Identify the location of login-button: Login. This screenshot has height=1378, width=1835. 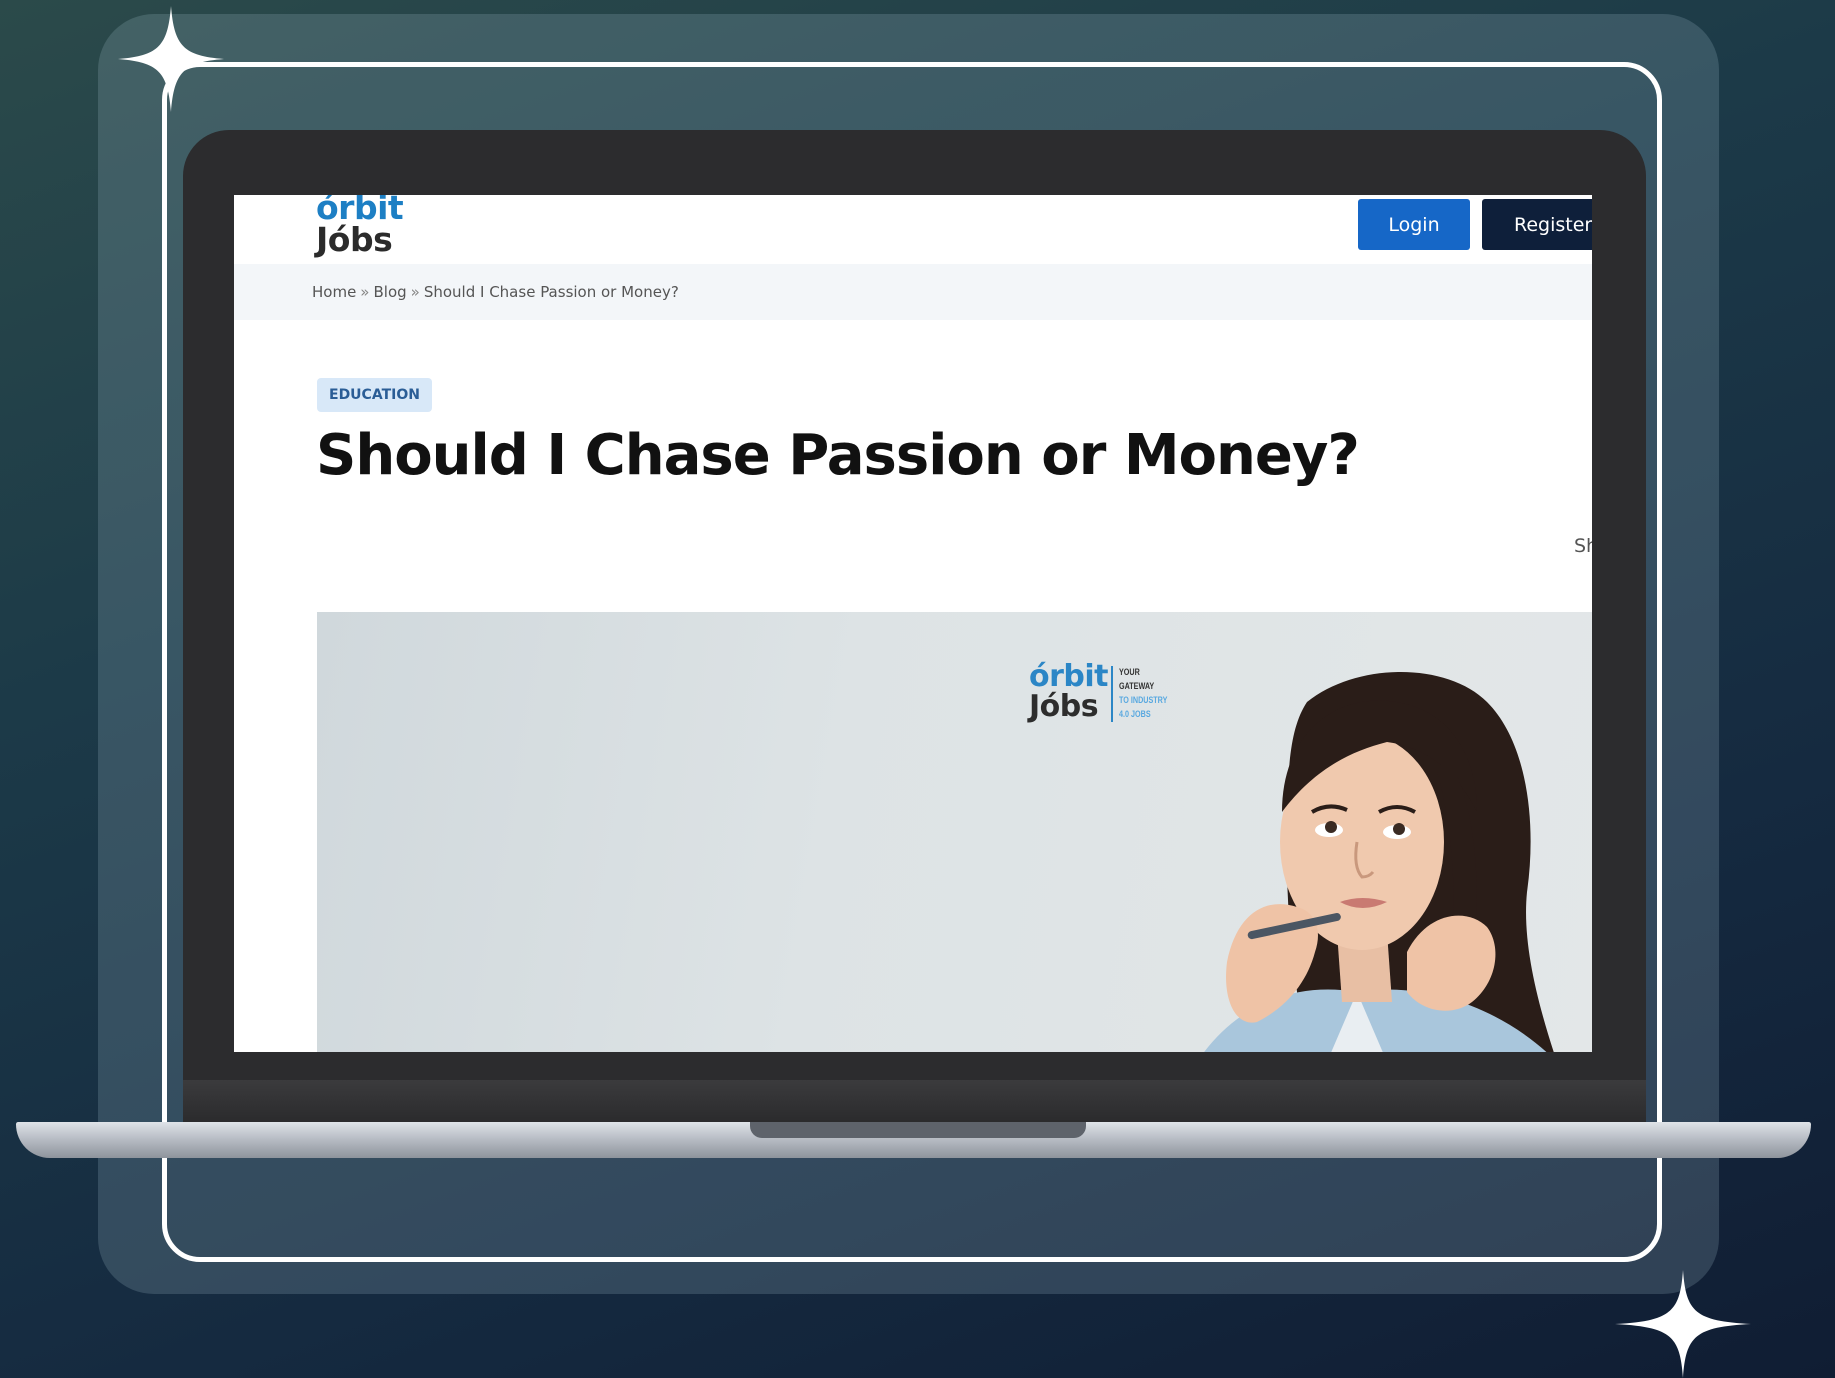
(1414, 224).